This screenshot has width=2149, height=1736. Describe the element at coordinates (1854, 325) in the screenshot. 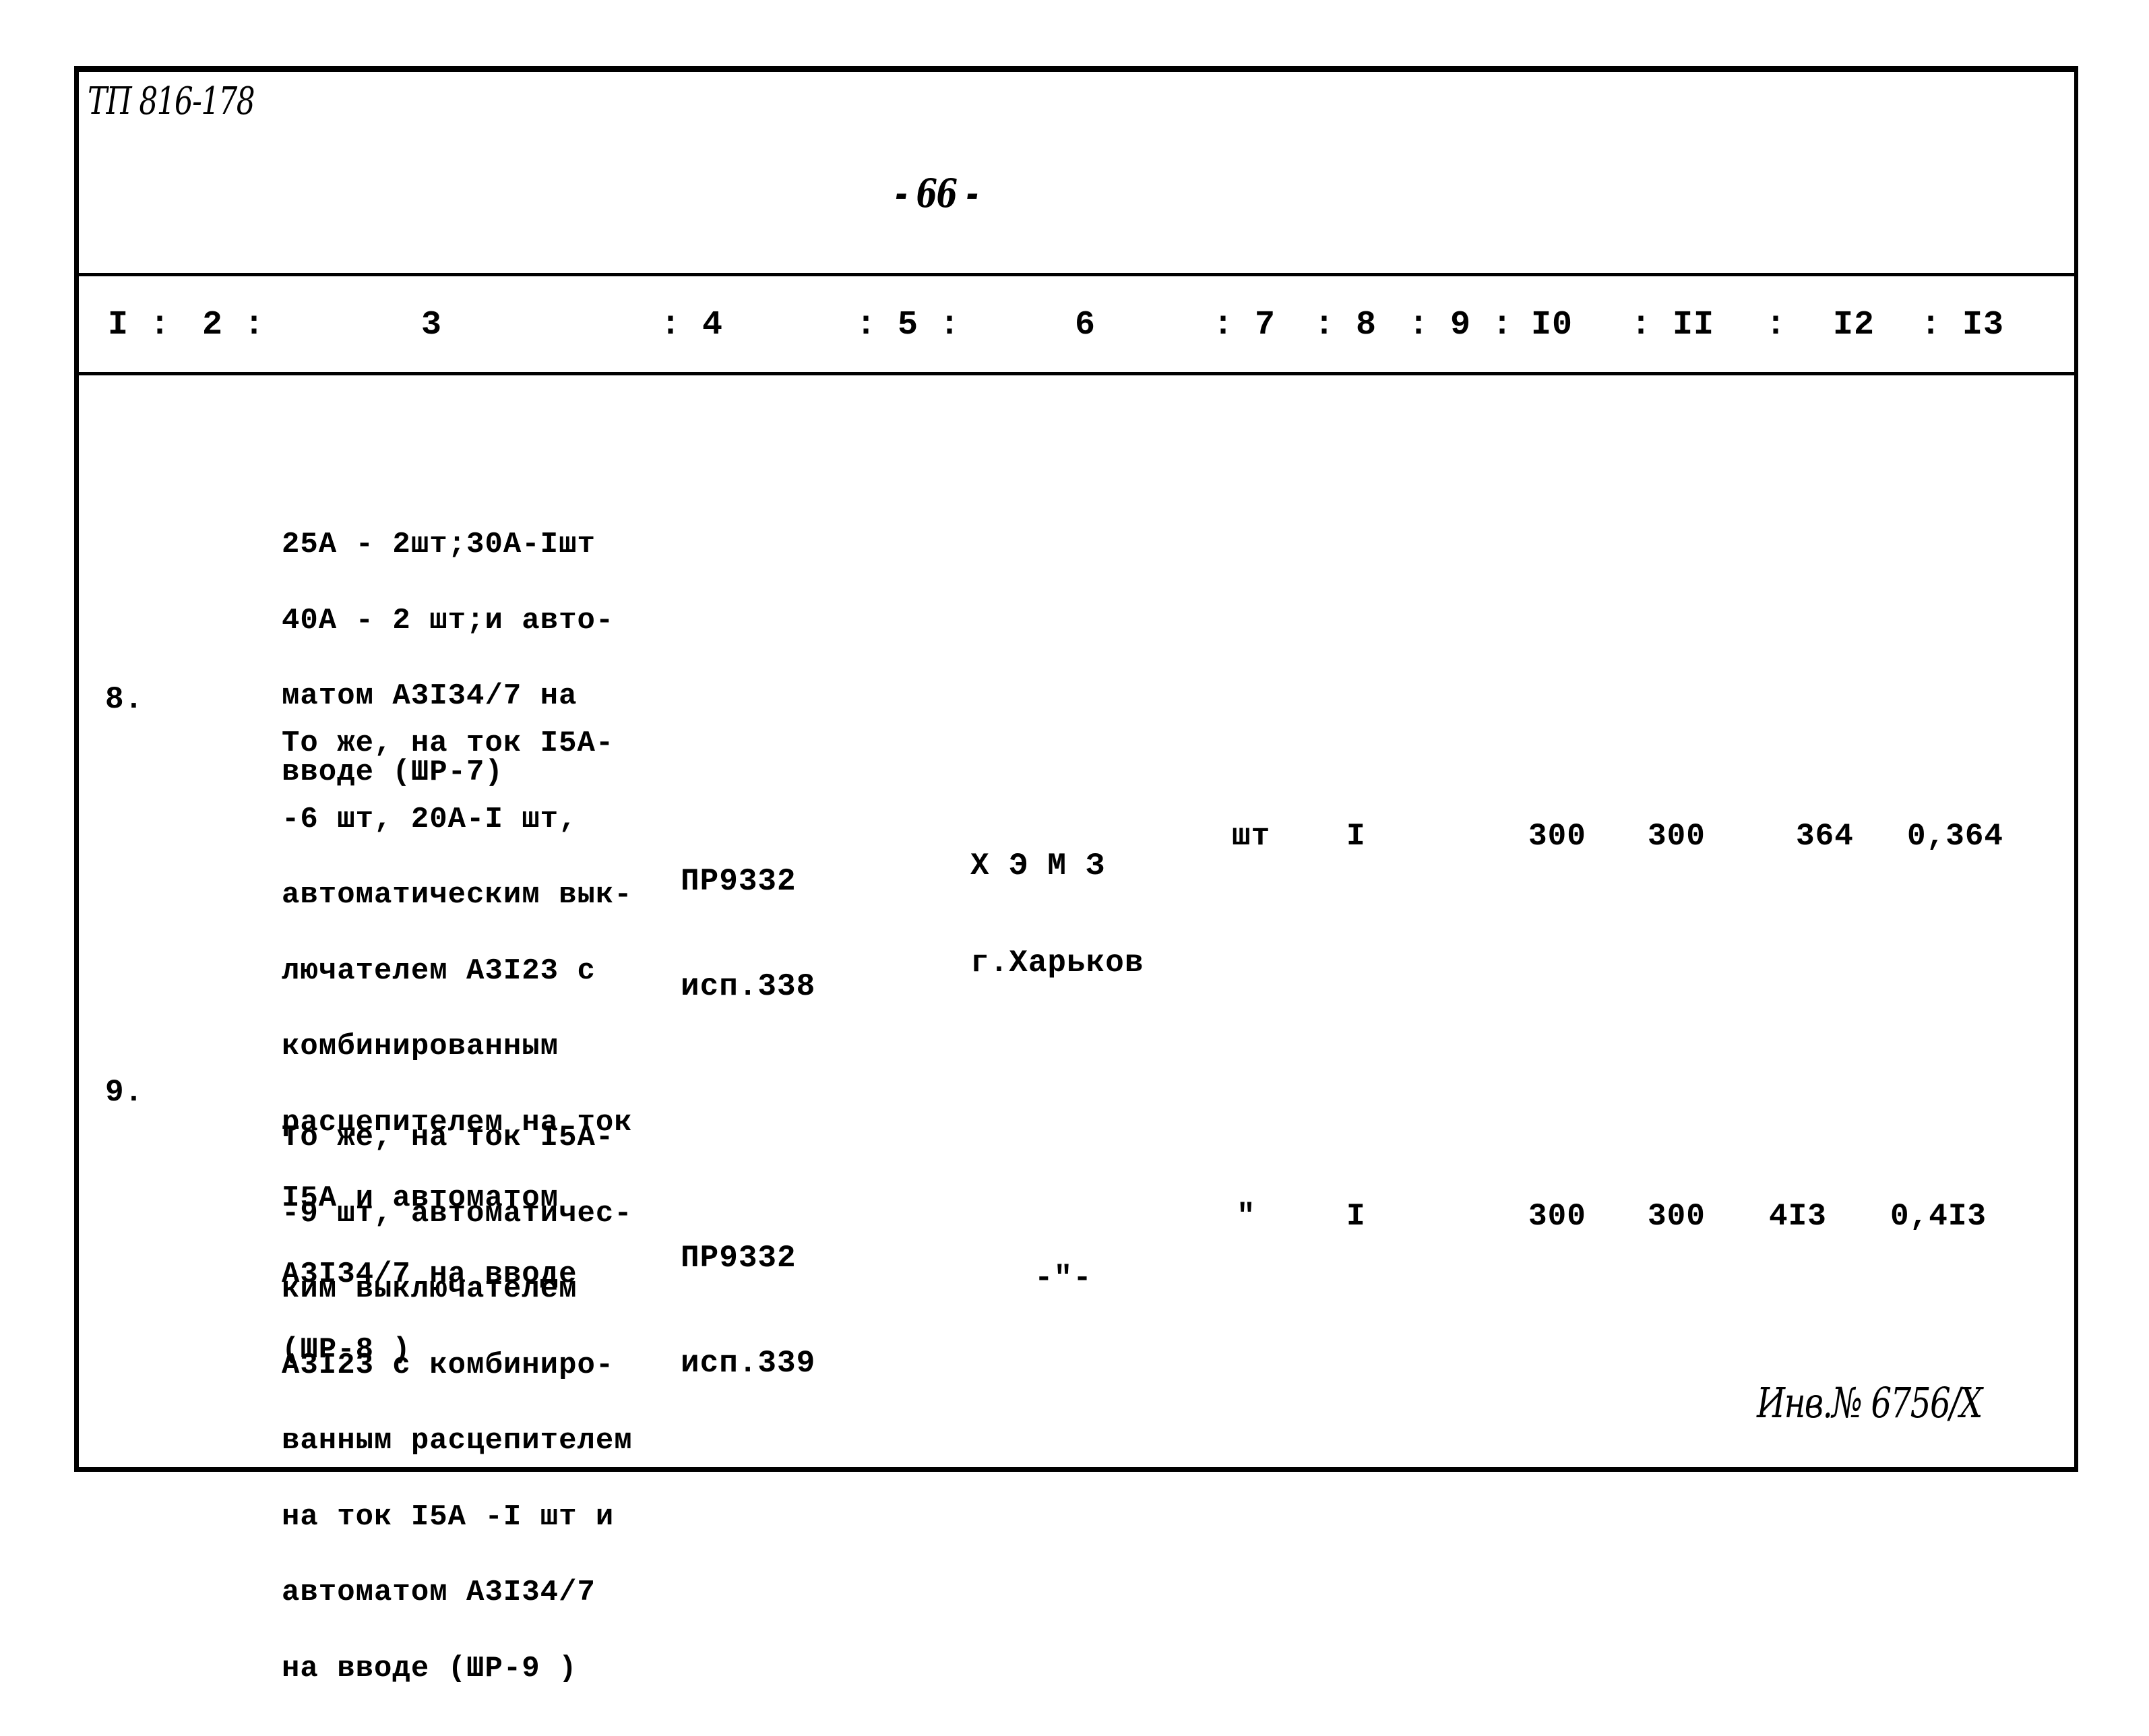

I see `column-header-12: I2` at that location.